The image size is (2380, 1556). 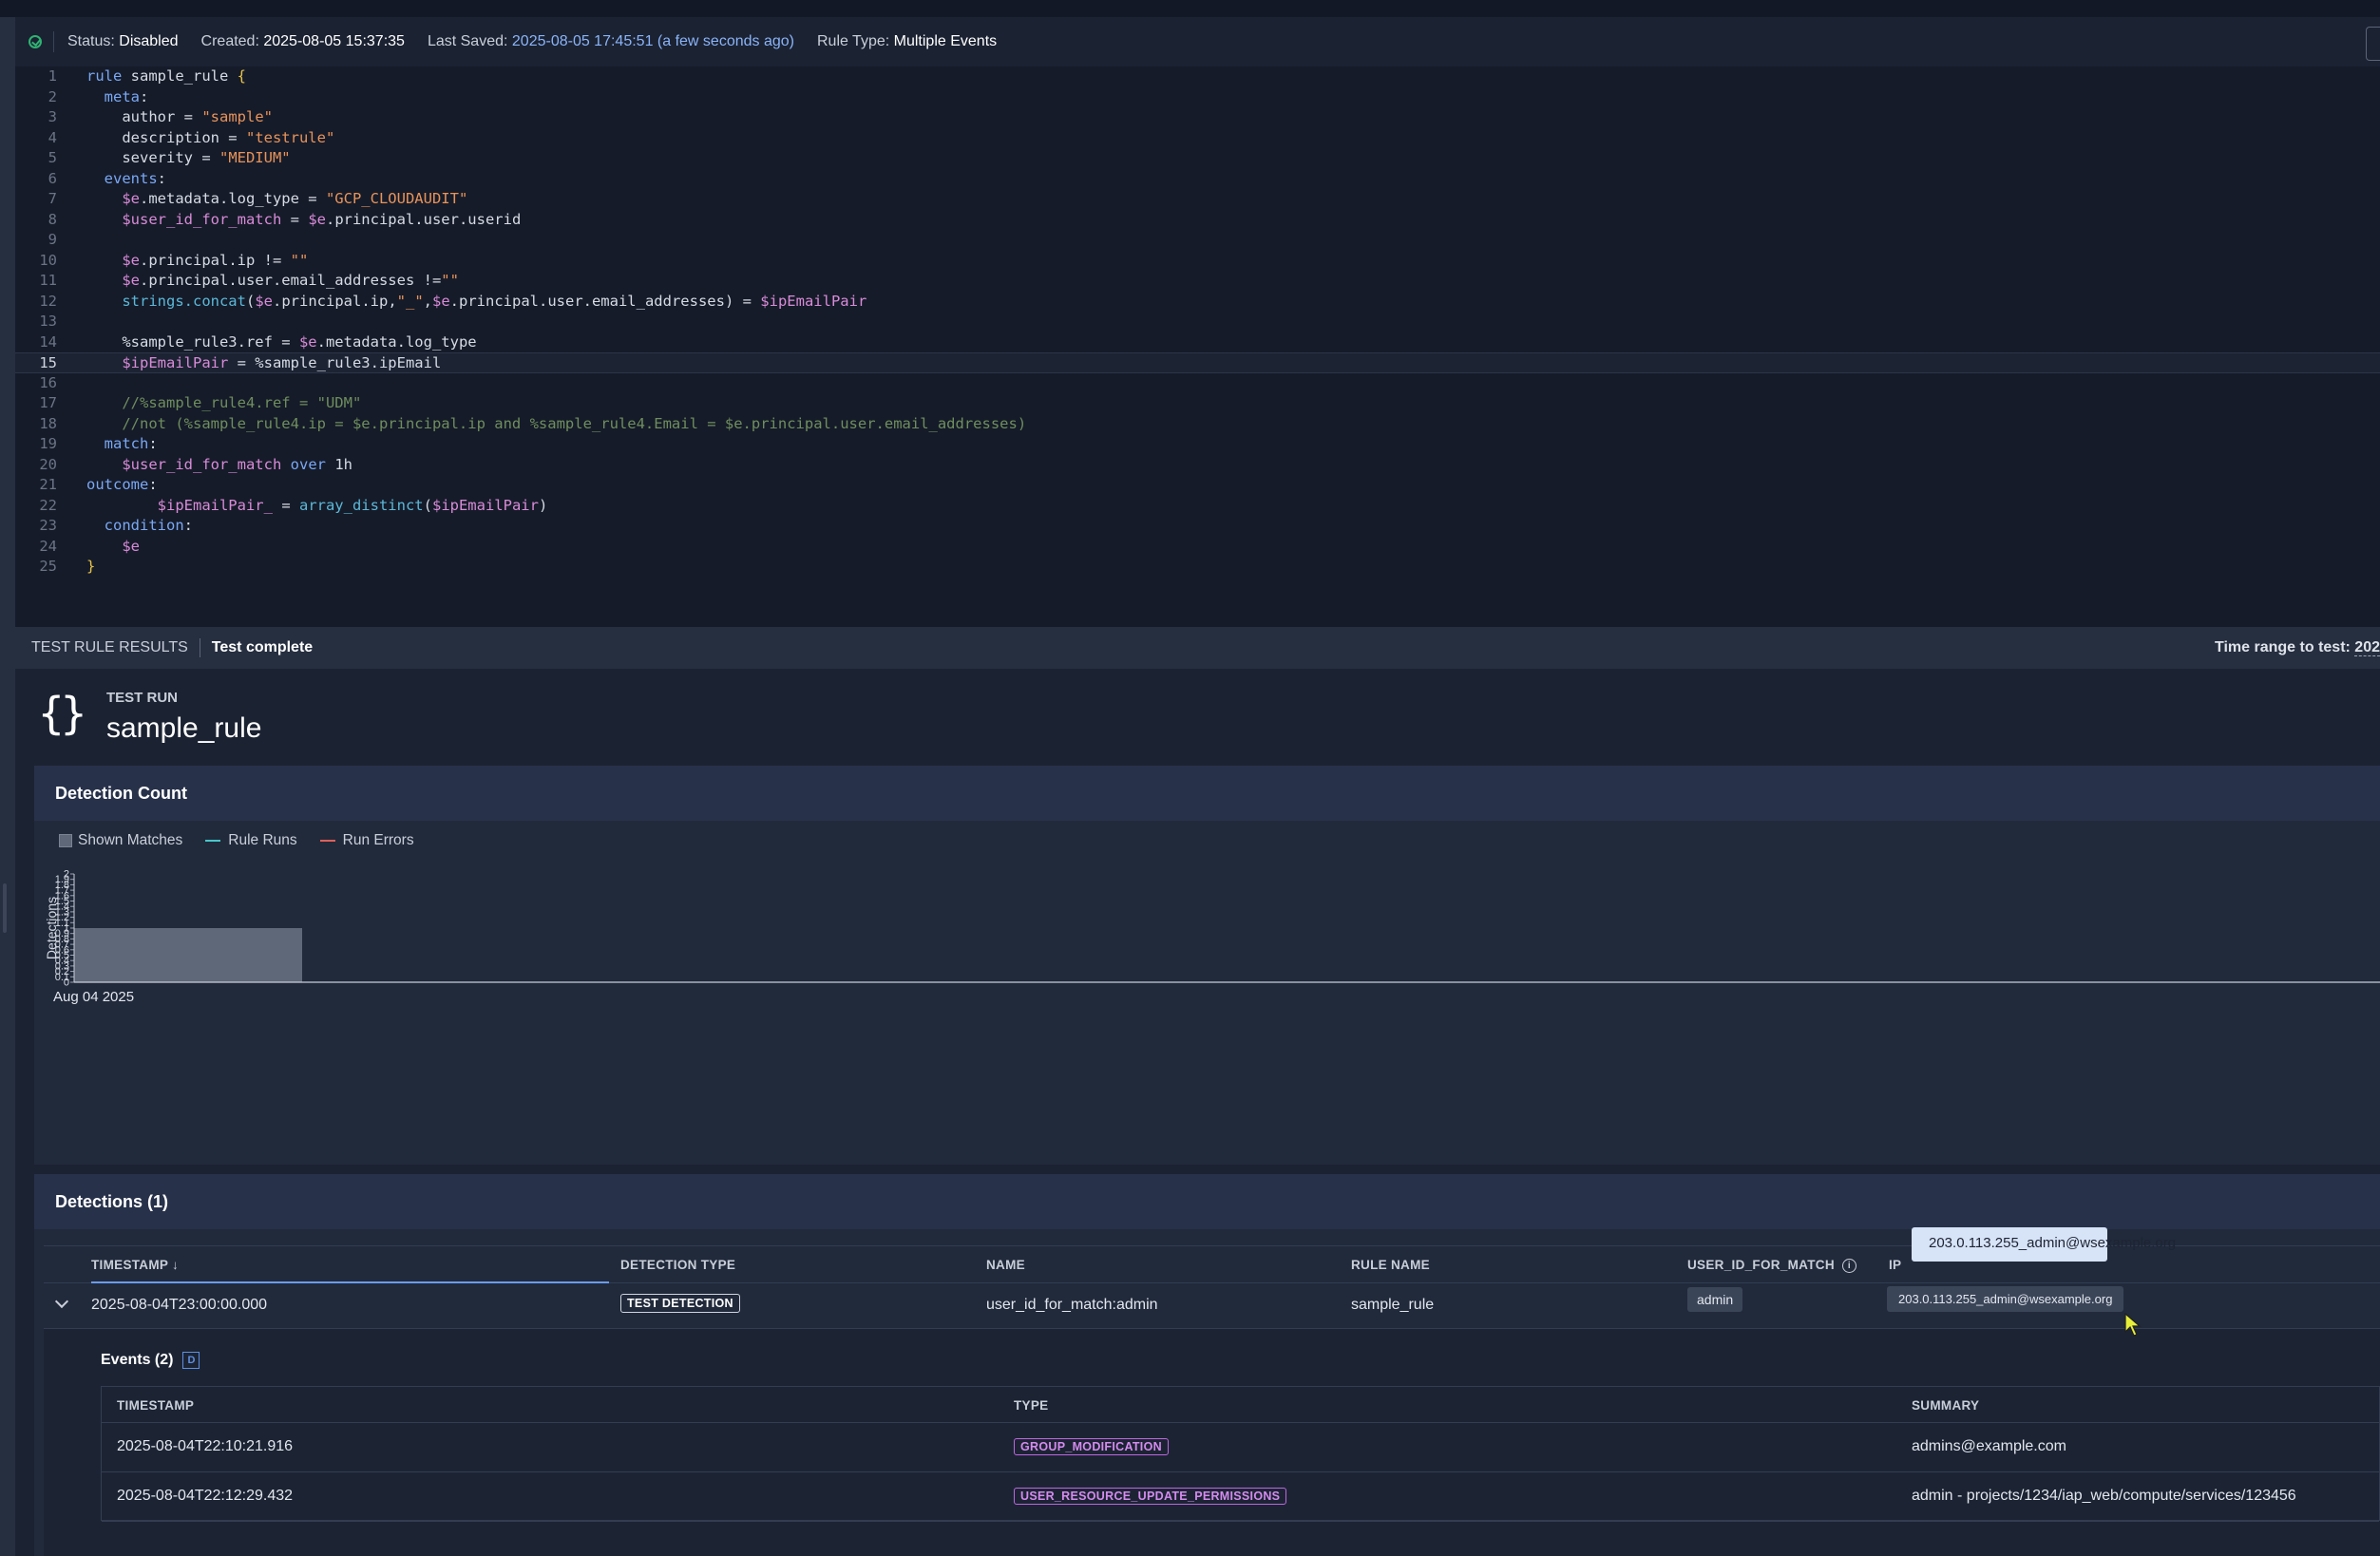 What do you see at coordinates (945, 41) in the screenshot?
I see `rule-type-value: Multiple Events` at bounding box center [945, 41].